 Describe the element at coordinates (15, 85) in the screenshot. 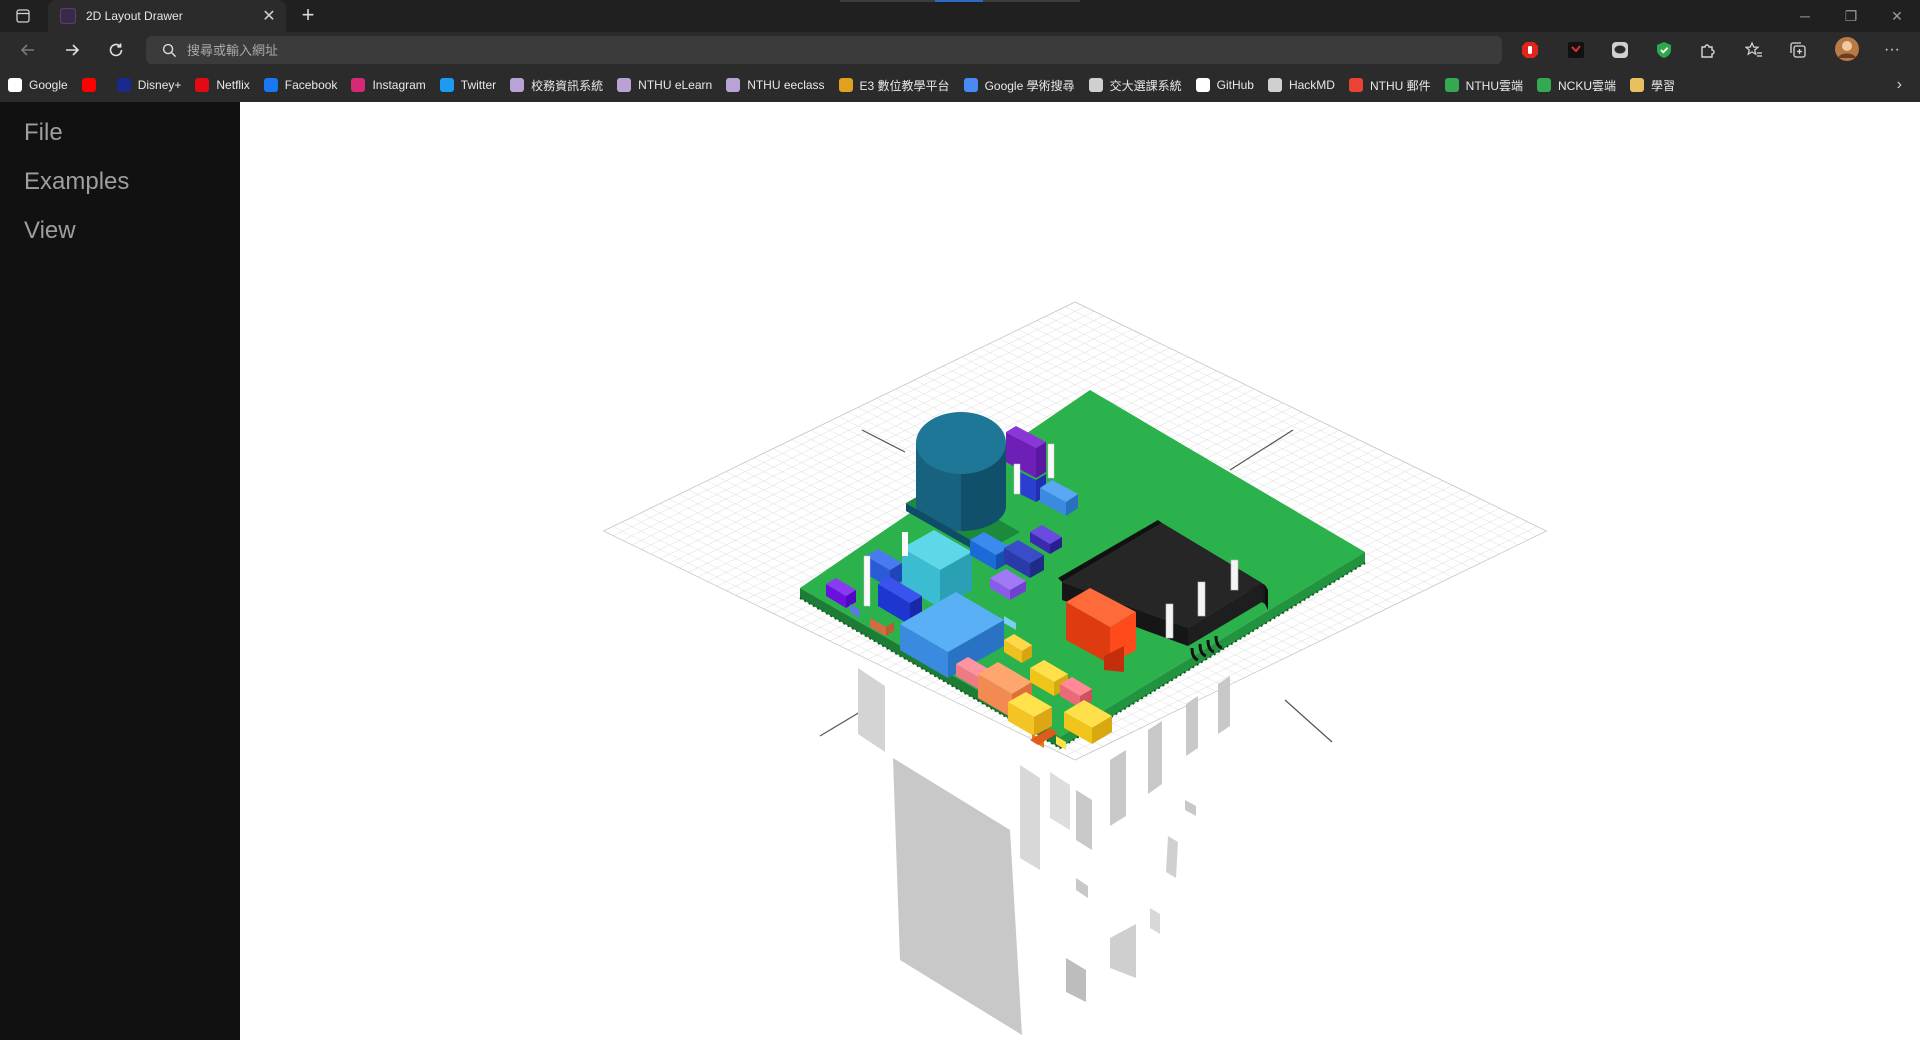

I see `google-icon` at that location.